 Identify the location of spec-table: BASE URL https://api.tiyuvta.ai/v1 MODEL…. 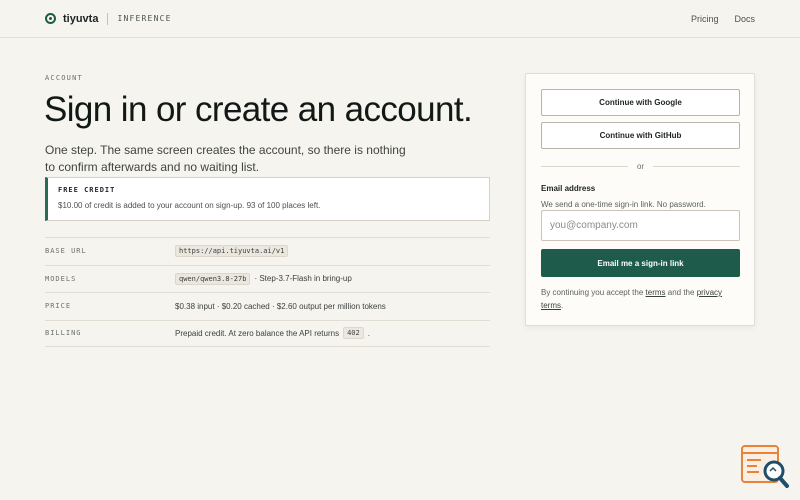
(267, 292).